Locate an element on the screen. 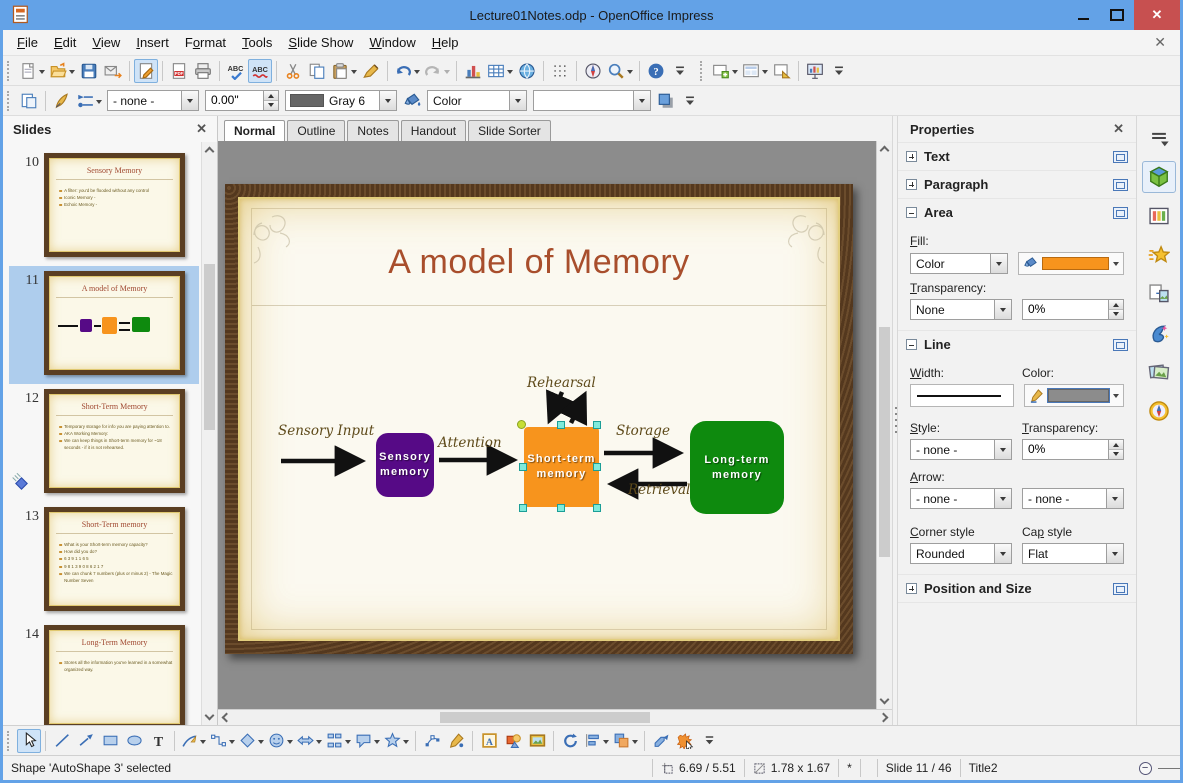 The width and height of the screenshot is (1183, 783). fill-type-select: Color is located at coordinates (959, 263).